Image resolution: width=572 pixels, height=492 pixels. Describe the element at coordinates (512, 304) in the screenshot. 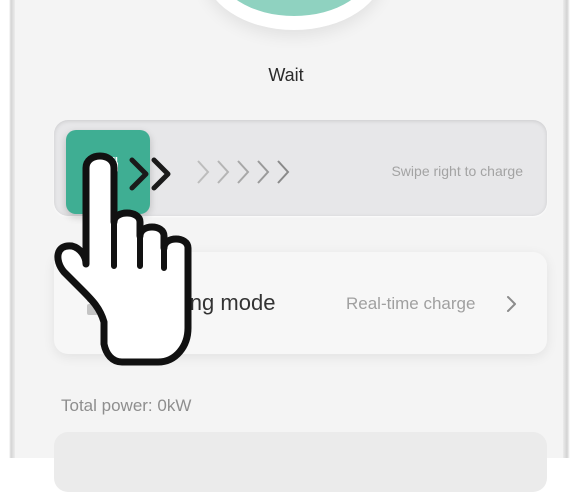

I see `chevron-right-icon` at that location.